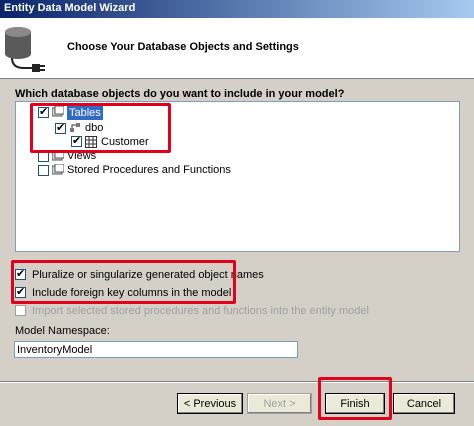 The image size is (474, 426). I want to click on tree-node-dbo: dbo, so click(94, 128).